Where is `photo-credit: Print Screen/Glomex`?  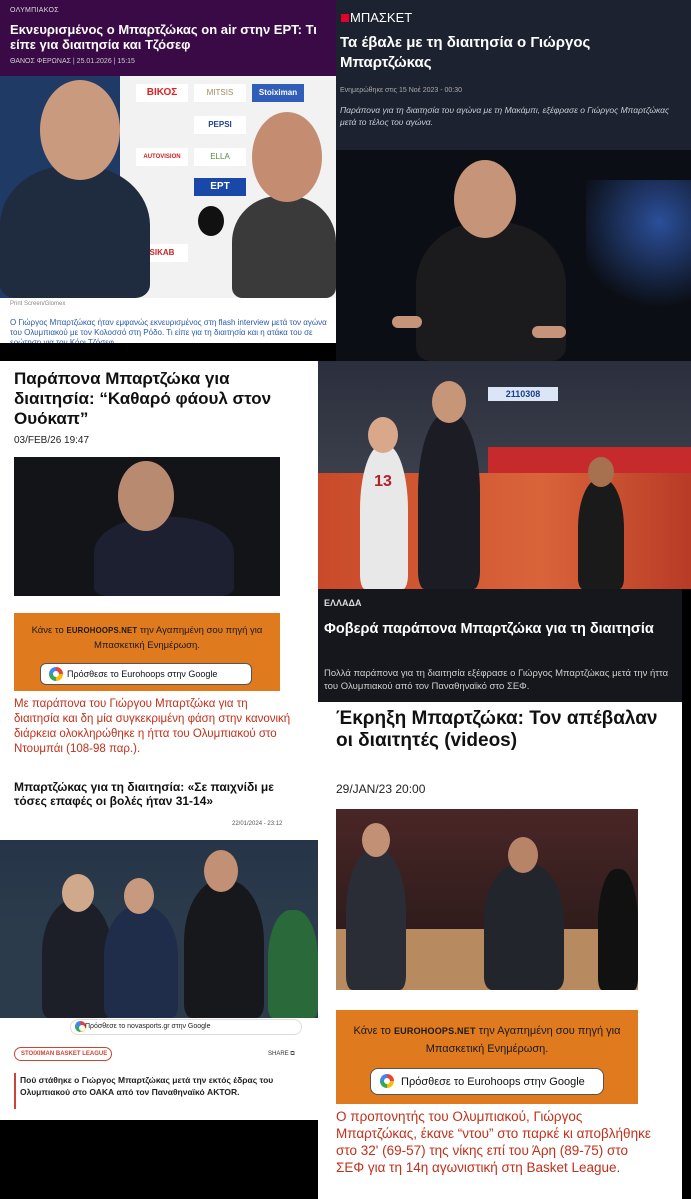
photo-credit: Print Screen/Glomex is located at coordinates (38, 304).